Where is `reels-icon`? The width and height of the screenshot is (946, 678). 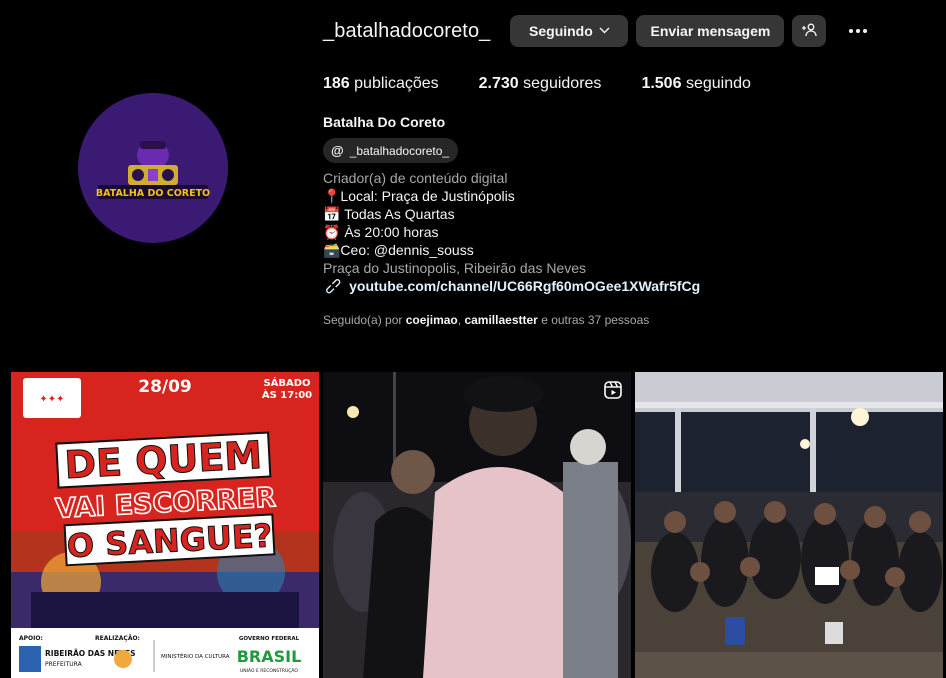
reels-icon is located at coordinates (613, 390).